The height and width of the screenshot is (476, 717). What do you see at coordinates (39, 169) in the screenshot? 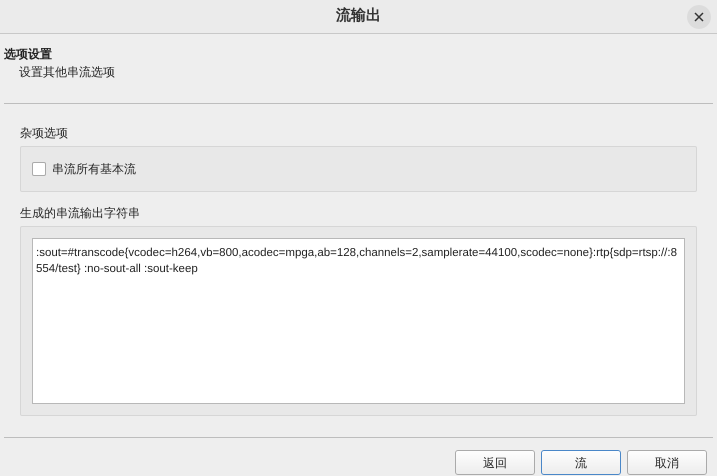
I see `checkbox` at bounding box center [39, 169].